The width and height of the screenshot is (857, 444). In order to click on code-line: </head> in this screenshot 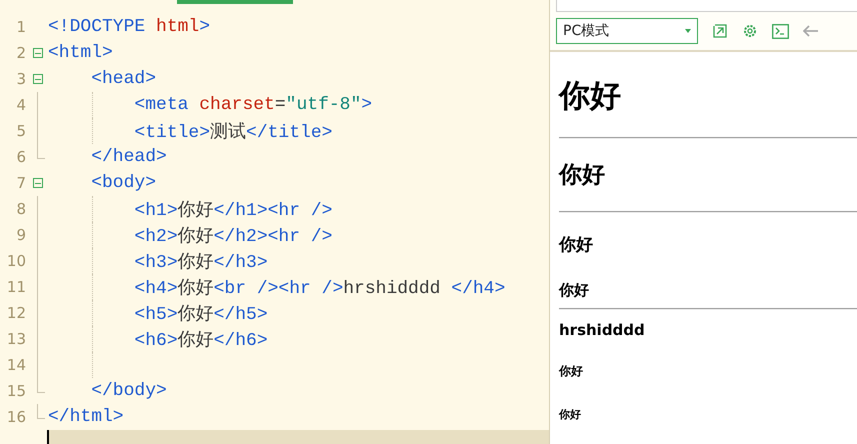, I will do `click(128, 157)`.